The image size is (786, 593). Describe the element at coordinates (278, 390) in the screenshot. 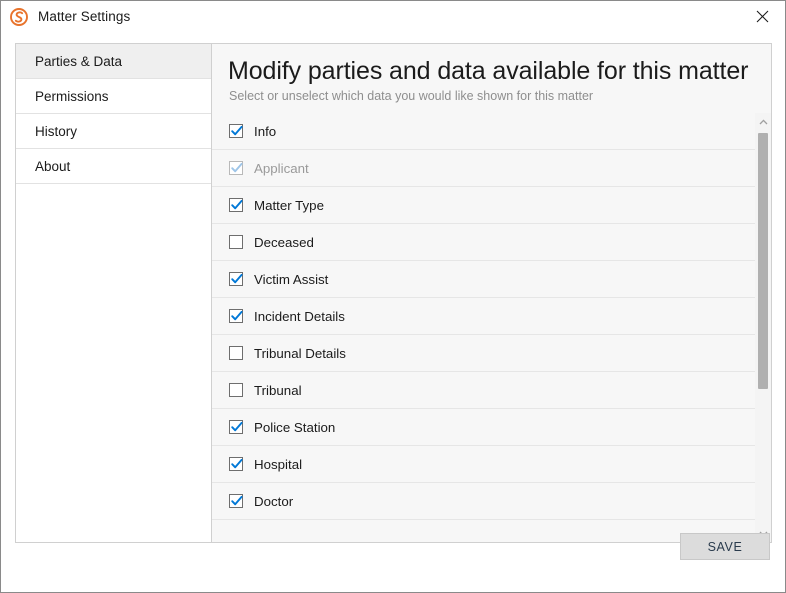

I see `list-item-label: Tribunal` at that location.